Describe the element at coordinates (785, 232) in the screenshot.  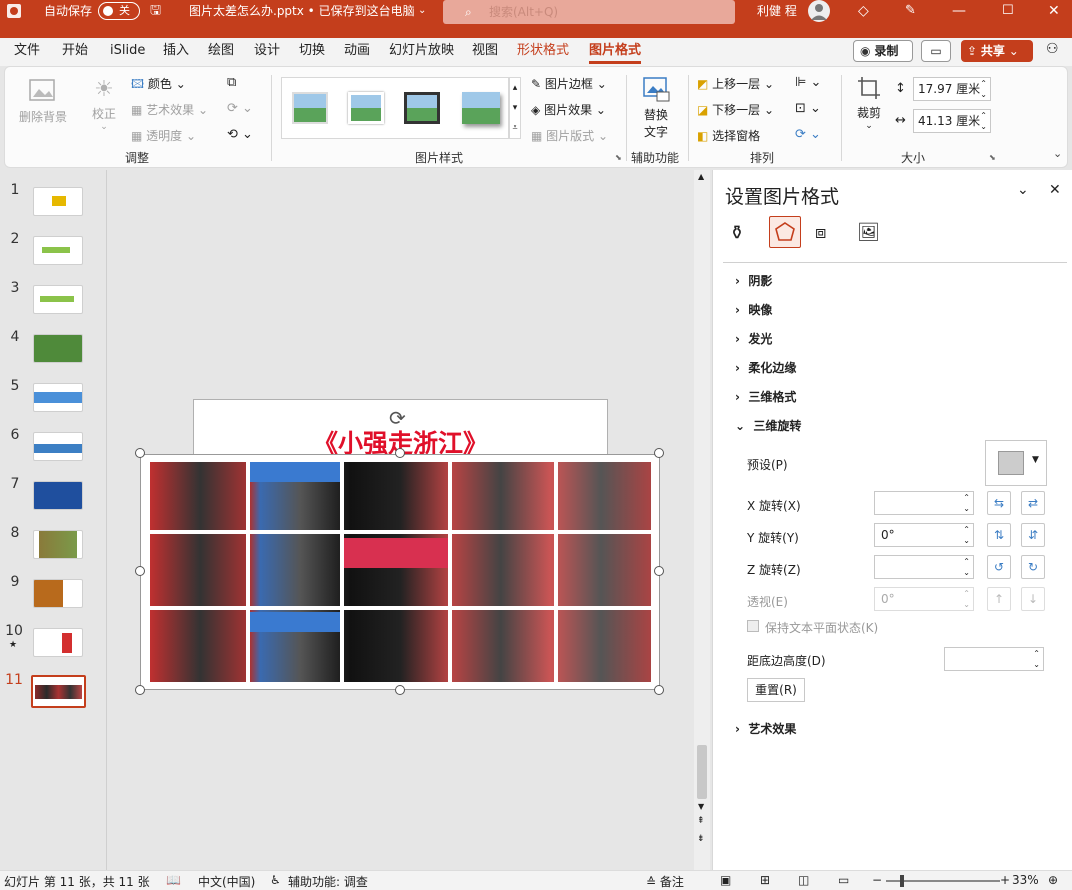
I see `effects-tab` at that location.